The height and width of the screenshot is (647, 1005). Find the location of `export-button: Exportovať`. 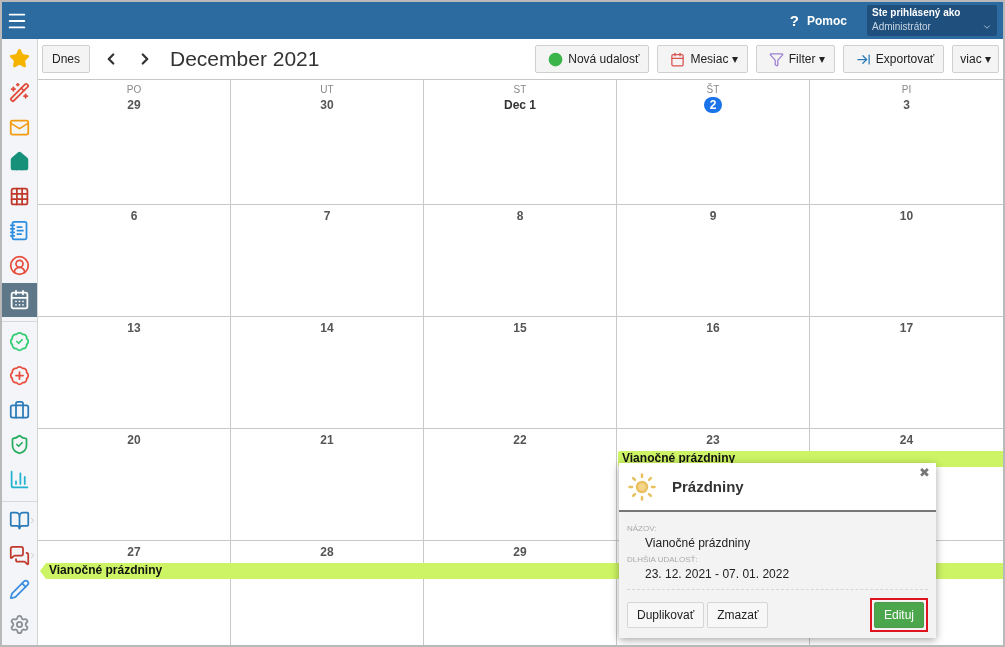

export-button: Exportovať is located at coordinates (893, 59).